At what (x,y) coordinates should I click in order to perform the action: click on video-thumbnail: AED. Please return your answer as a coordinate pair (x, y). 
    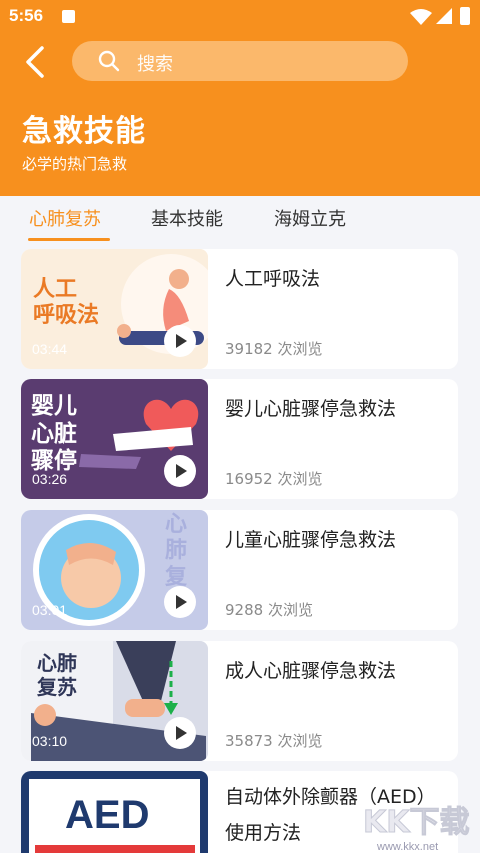
    Looking at the image, I should click on (114, 812).